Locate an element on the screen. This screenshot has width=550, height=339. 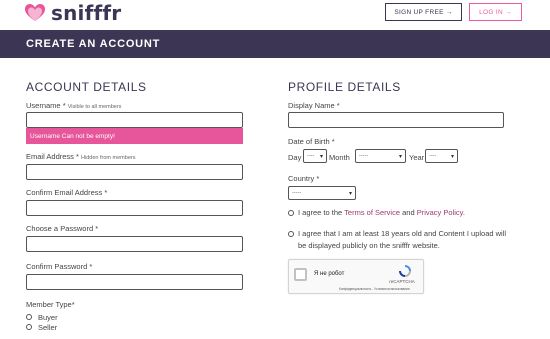
recaptcha-icon is located at coordinates (405, 271).